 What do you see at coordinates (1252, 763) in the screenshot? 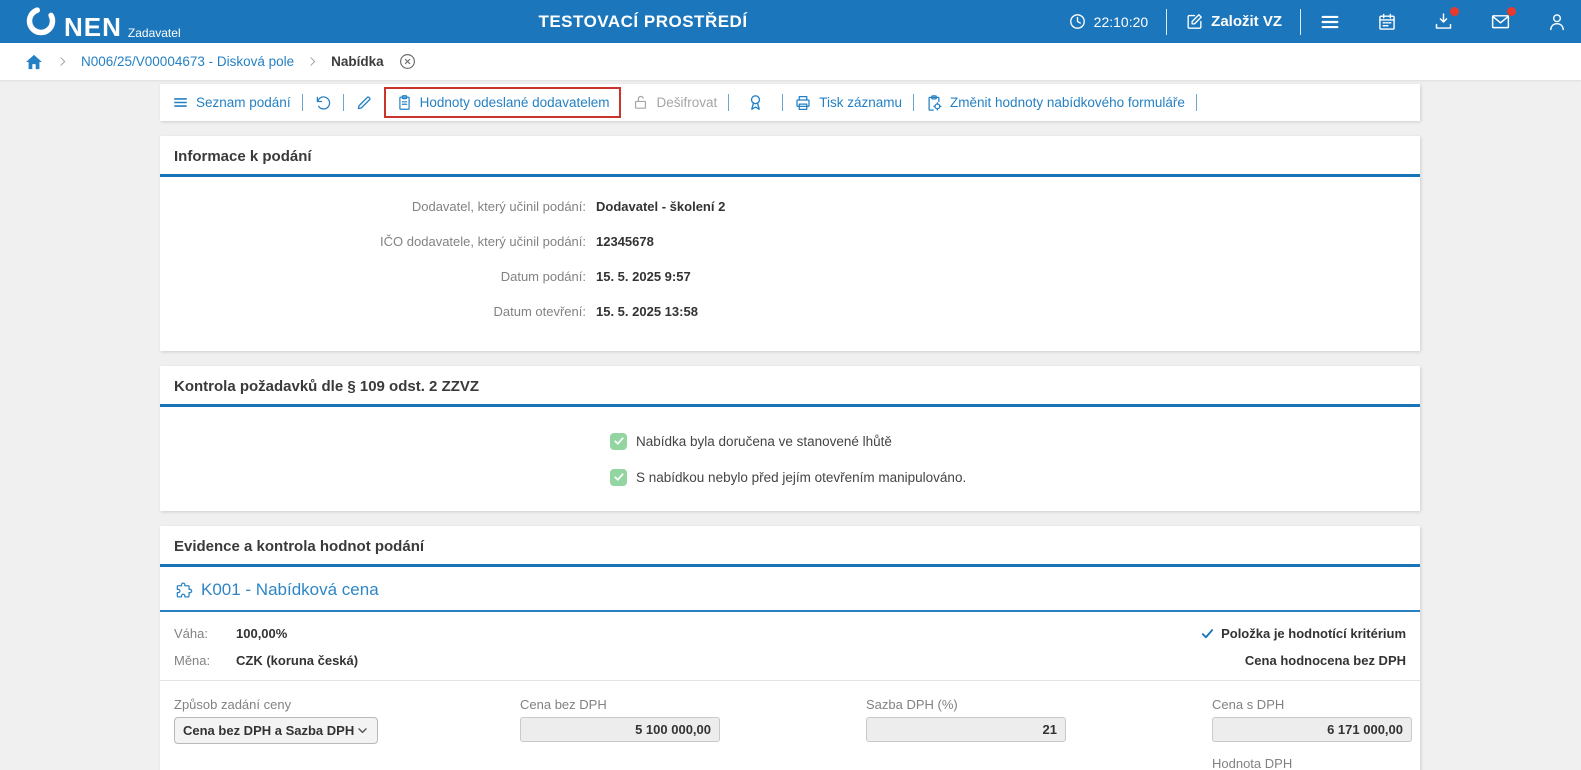
I see `hodnota-dph-label: Hodnota DPH` at bounding box center [1252, 763].